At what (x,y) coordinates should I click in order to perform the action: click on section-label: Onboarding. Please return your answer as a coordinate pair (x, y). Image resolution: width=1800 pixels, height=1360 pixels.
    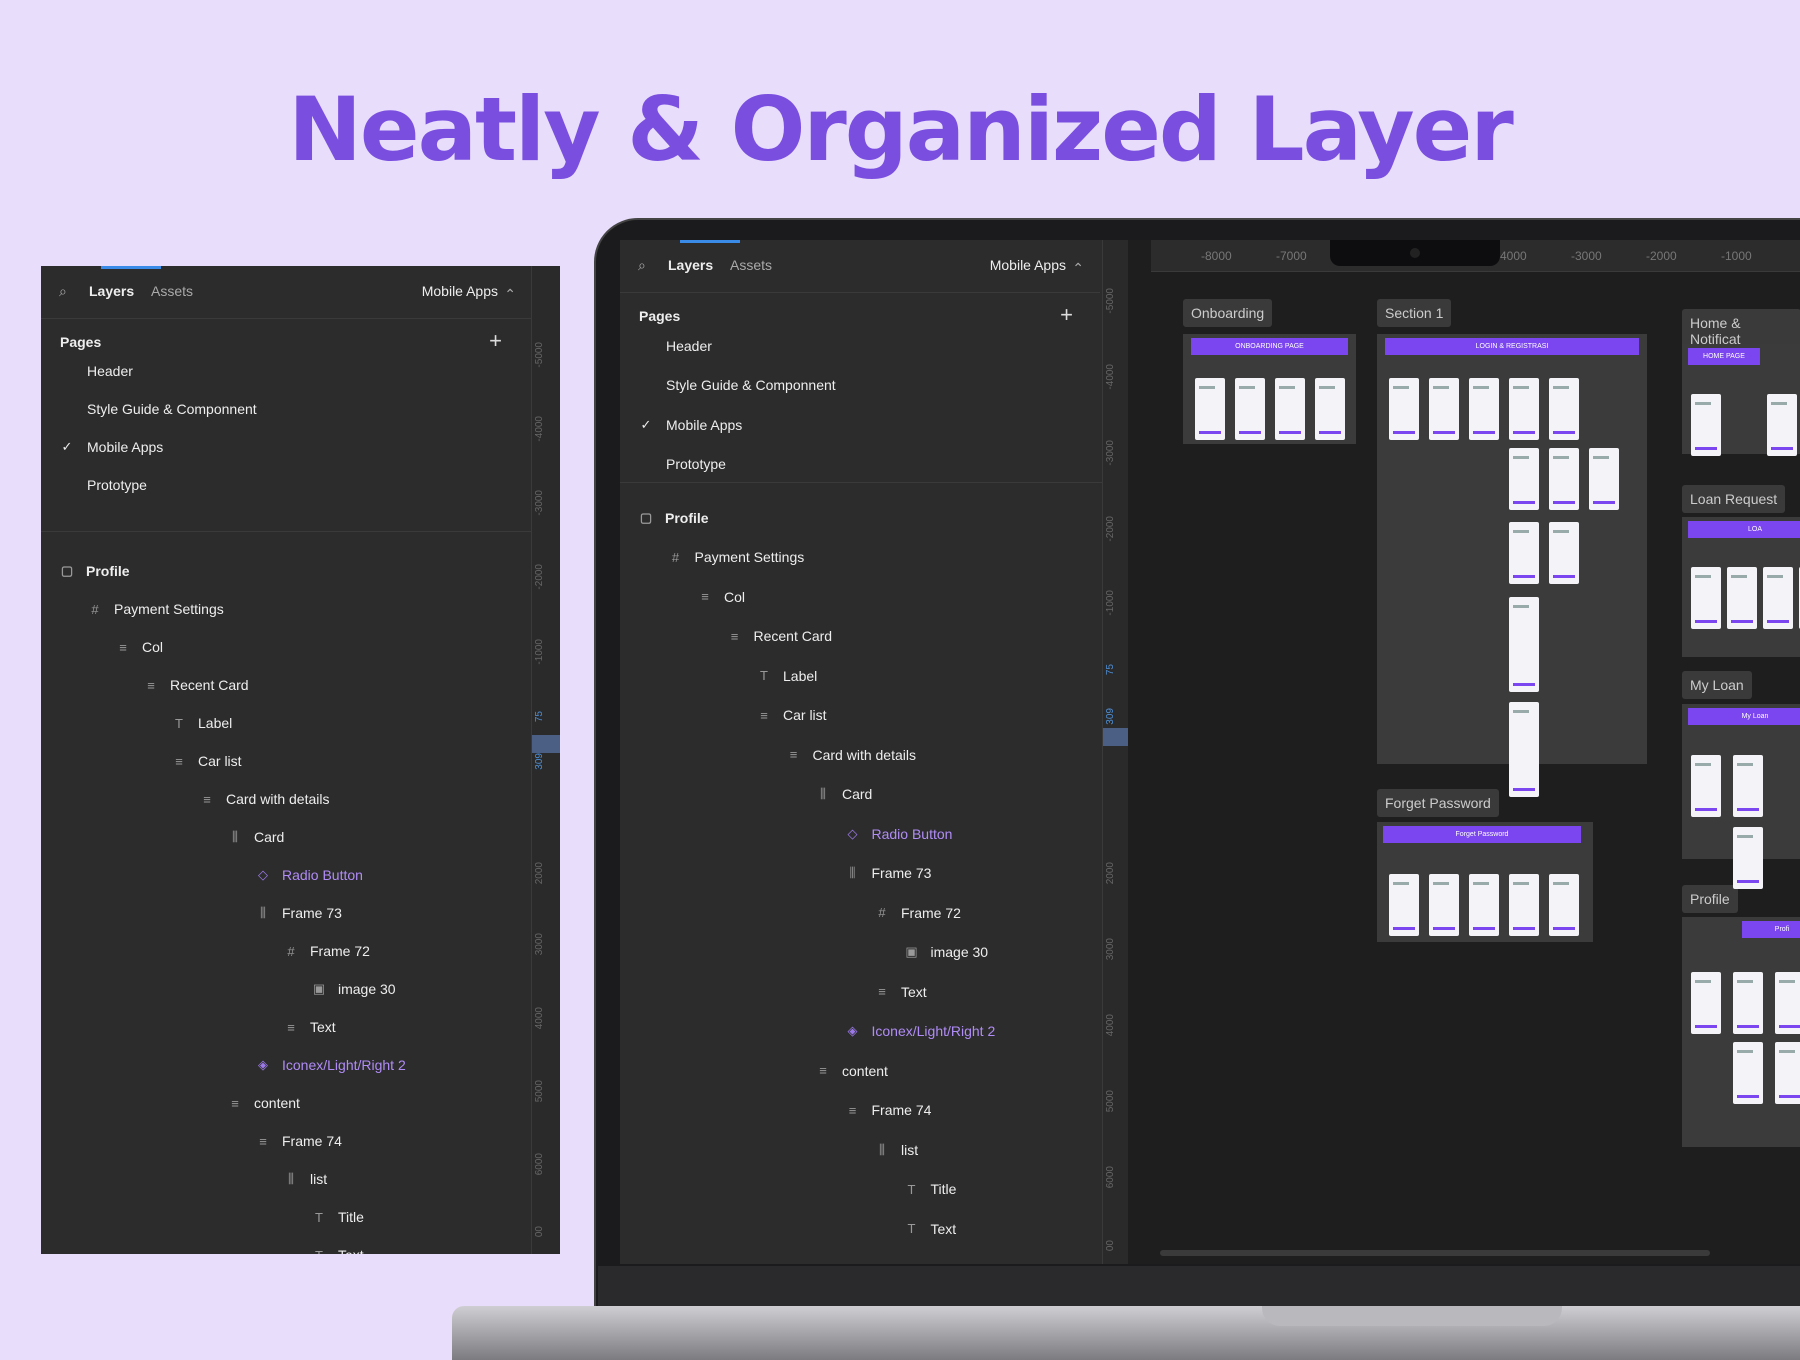
    Looking at the image, I should click on (1228, 313).